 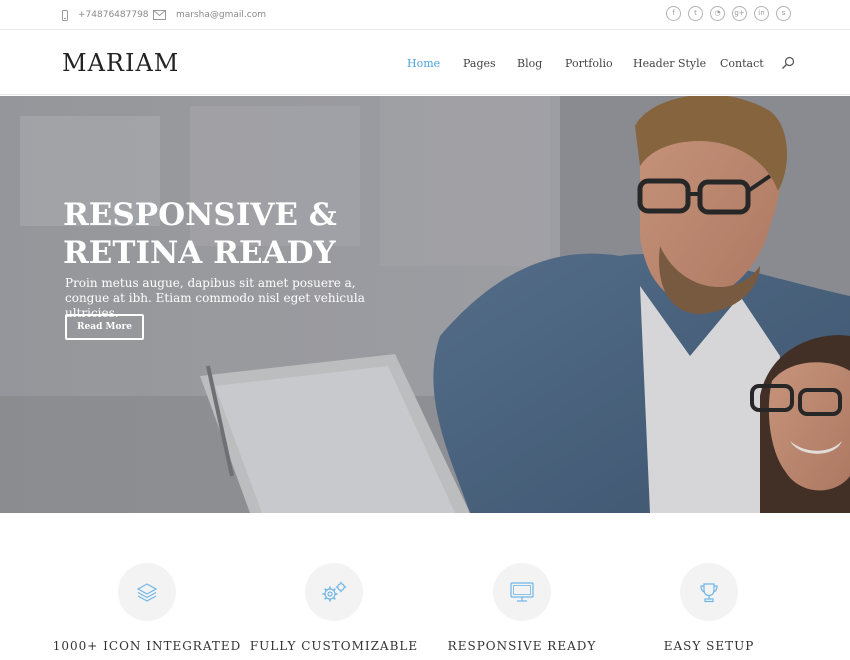 I want to click on feature-title: FULLY CUSTOMIZABLE, so click(x=334, y=646).